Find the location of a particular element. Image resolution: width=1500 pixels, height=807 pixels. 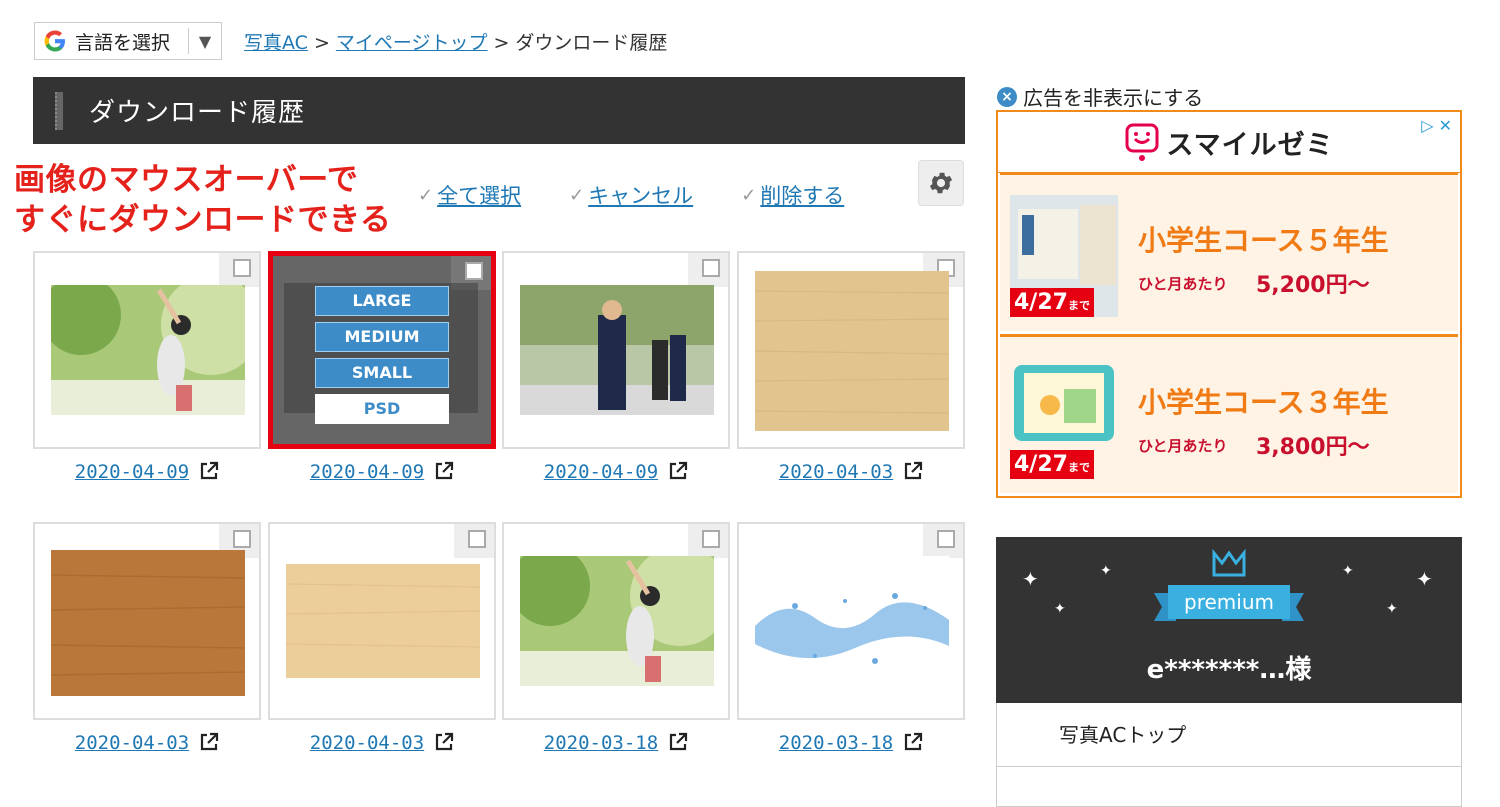

thumbnail-light-wood is located at coordinates (852, 351).